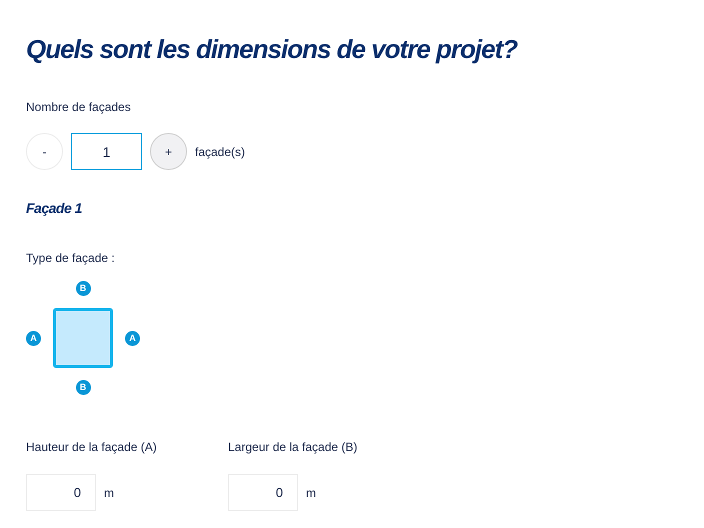 The height and width of the screenshot is (528, 704). I want to click on page-title: Quels sont les dimensions de votre projet?, so click(272, 49).